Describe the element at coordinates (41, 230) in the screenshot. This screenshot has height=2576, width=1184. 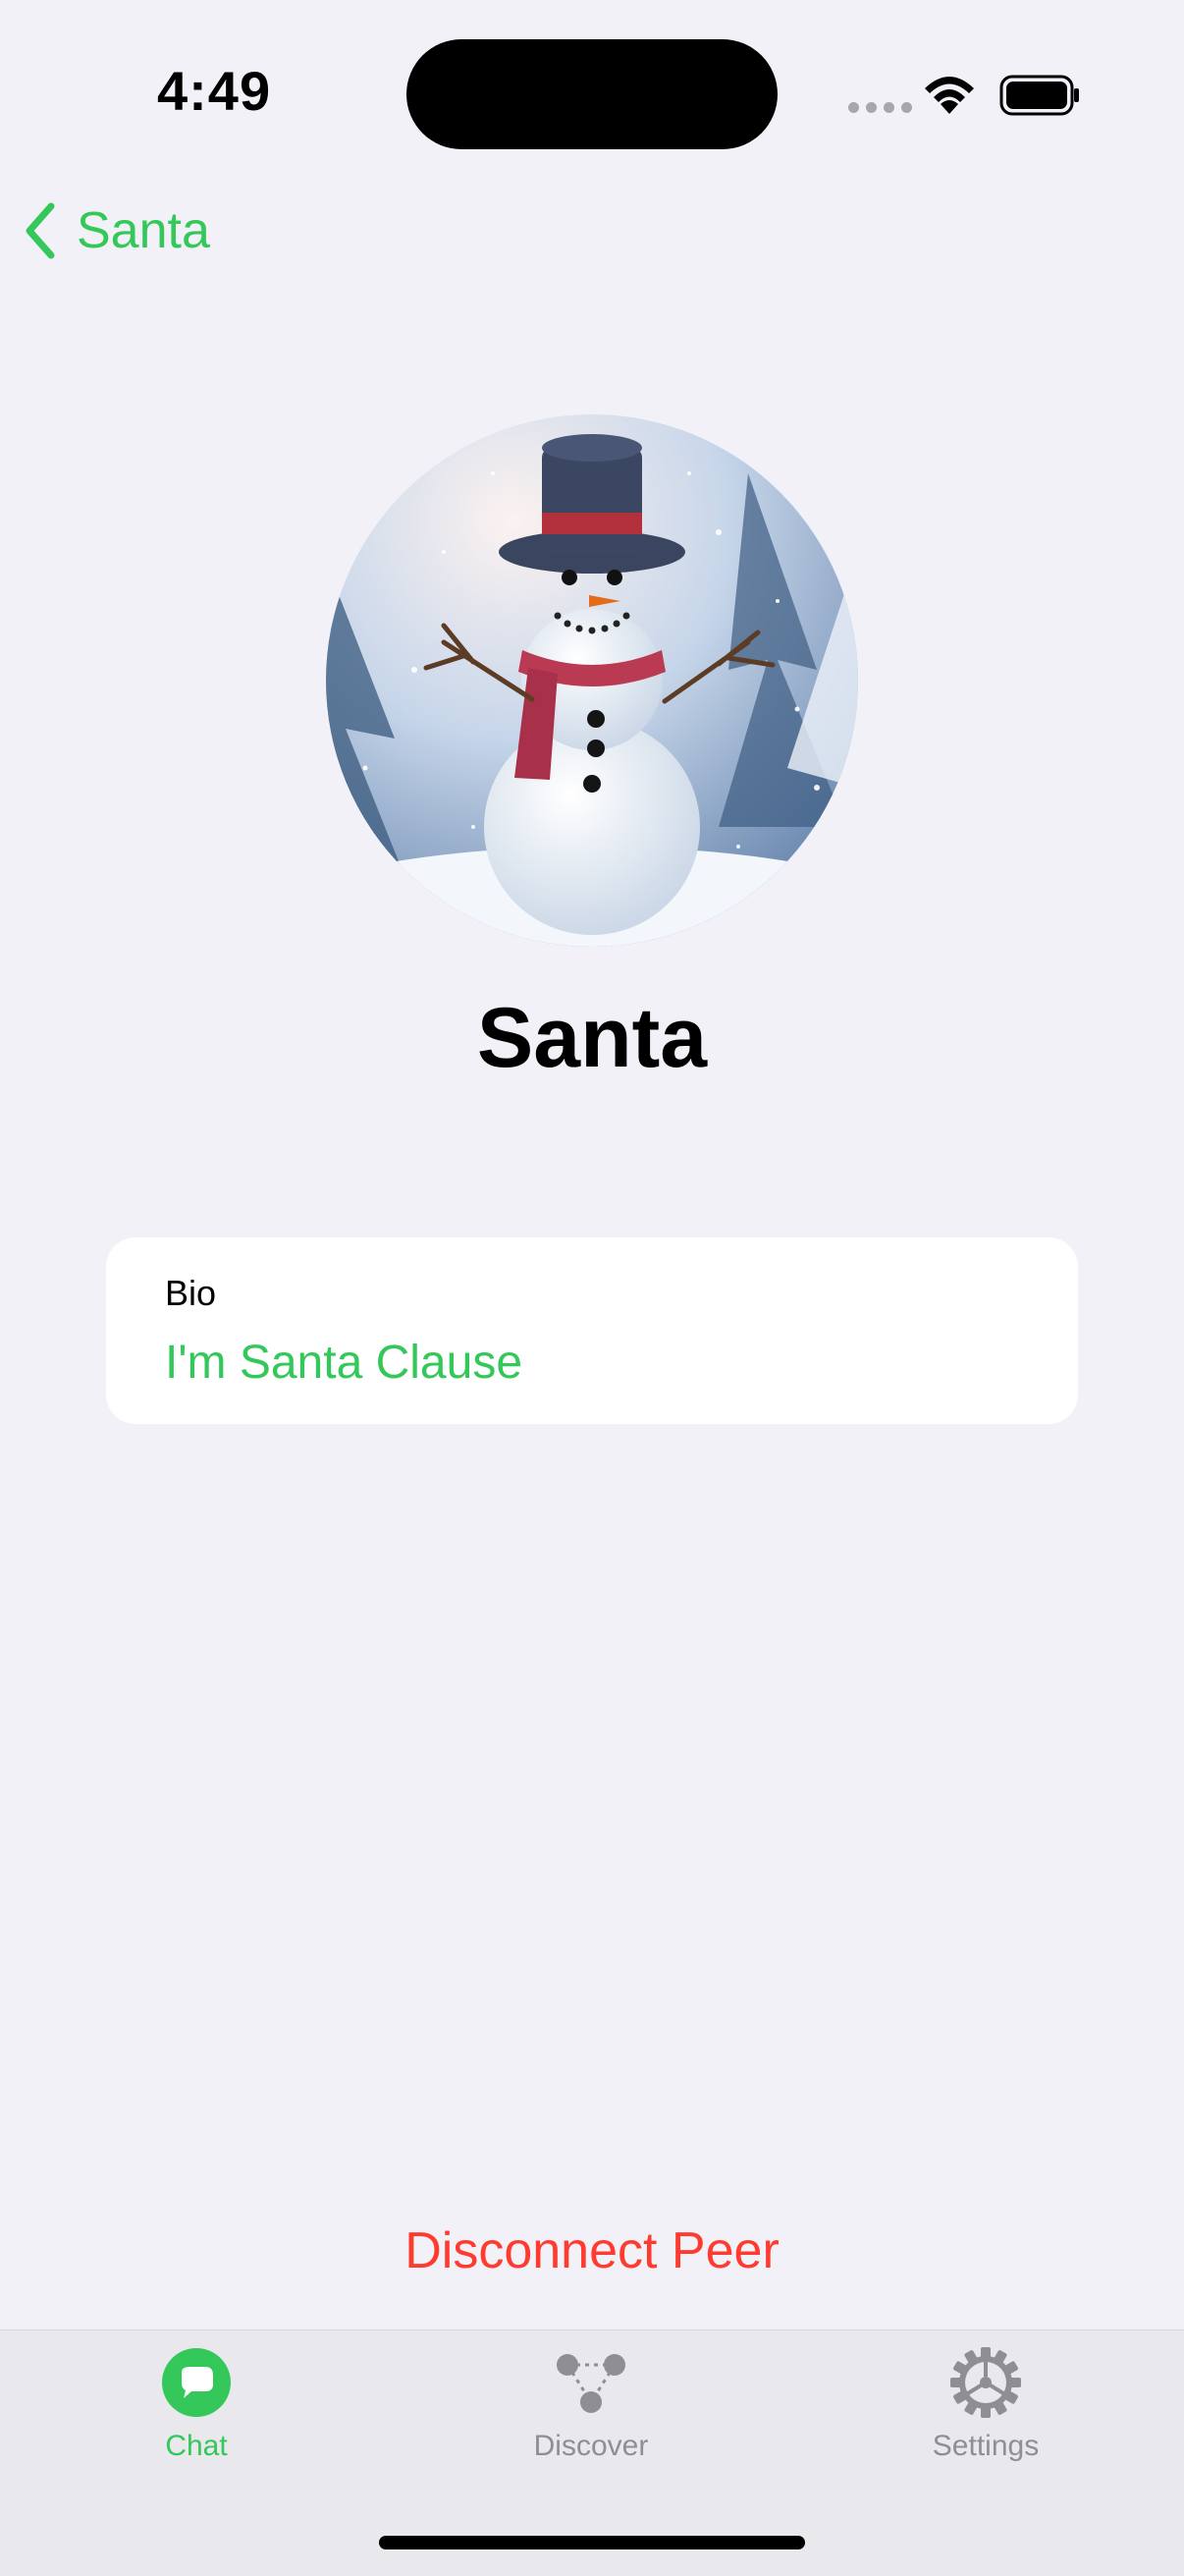
I see `chevron-left-icon` at that location.